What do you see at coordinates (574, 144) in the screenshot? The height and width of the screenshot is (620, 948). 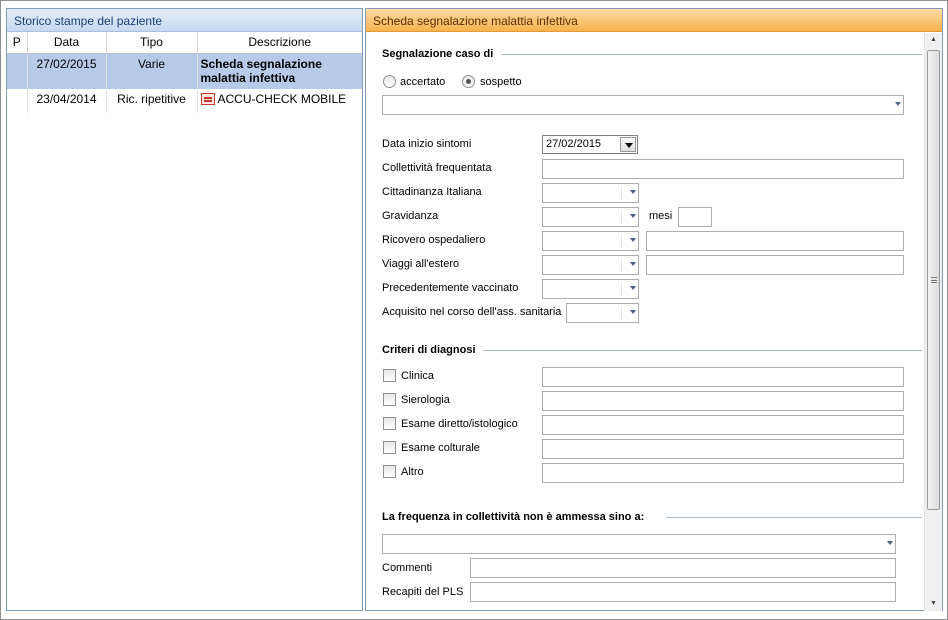 I see `date-inizio-sintomi-value: 27/02/2015` at bounding box center [574, 144].